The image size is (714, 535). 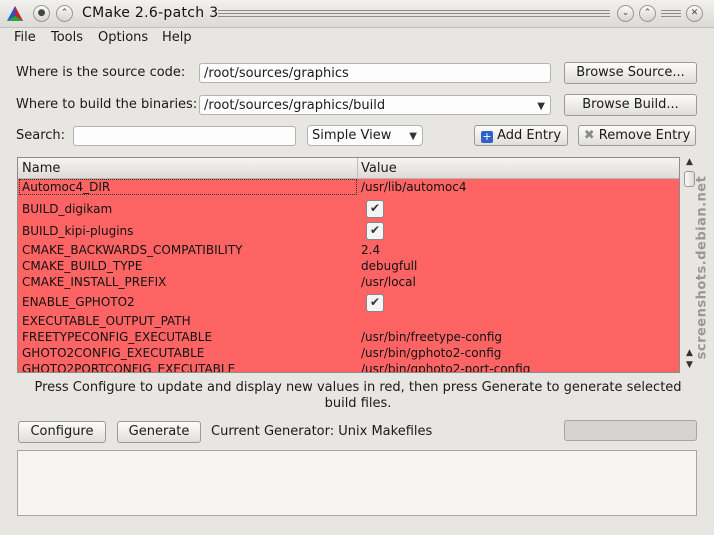 What do you see at coordinates (348, 321) in the screenshot?
I see `table-row: EXECUTABLE_OUTPUT_PATH` at bounding box center [348, 321].